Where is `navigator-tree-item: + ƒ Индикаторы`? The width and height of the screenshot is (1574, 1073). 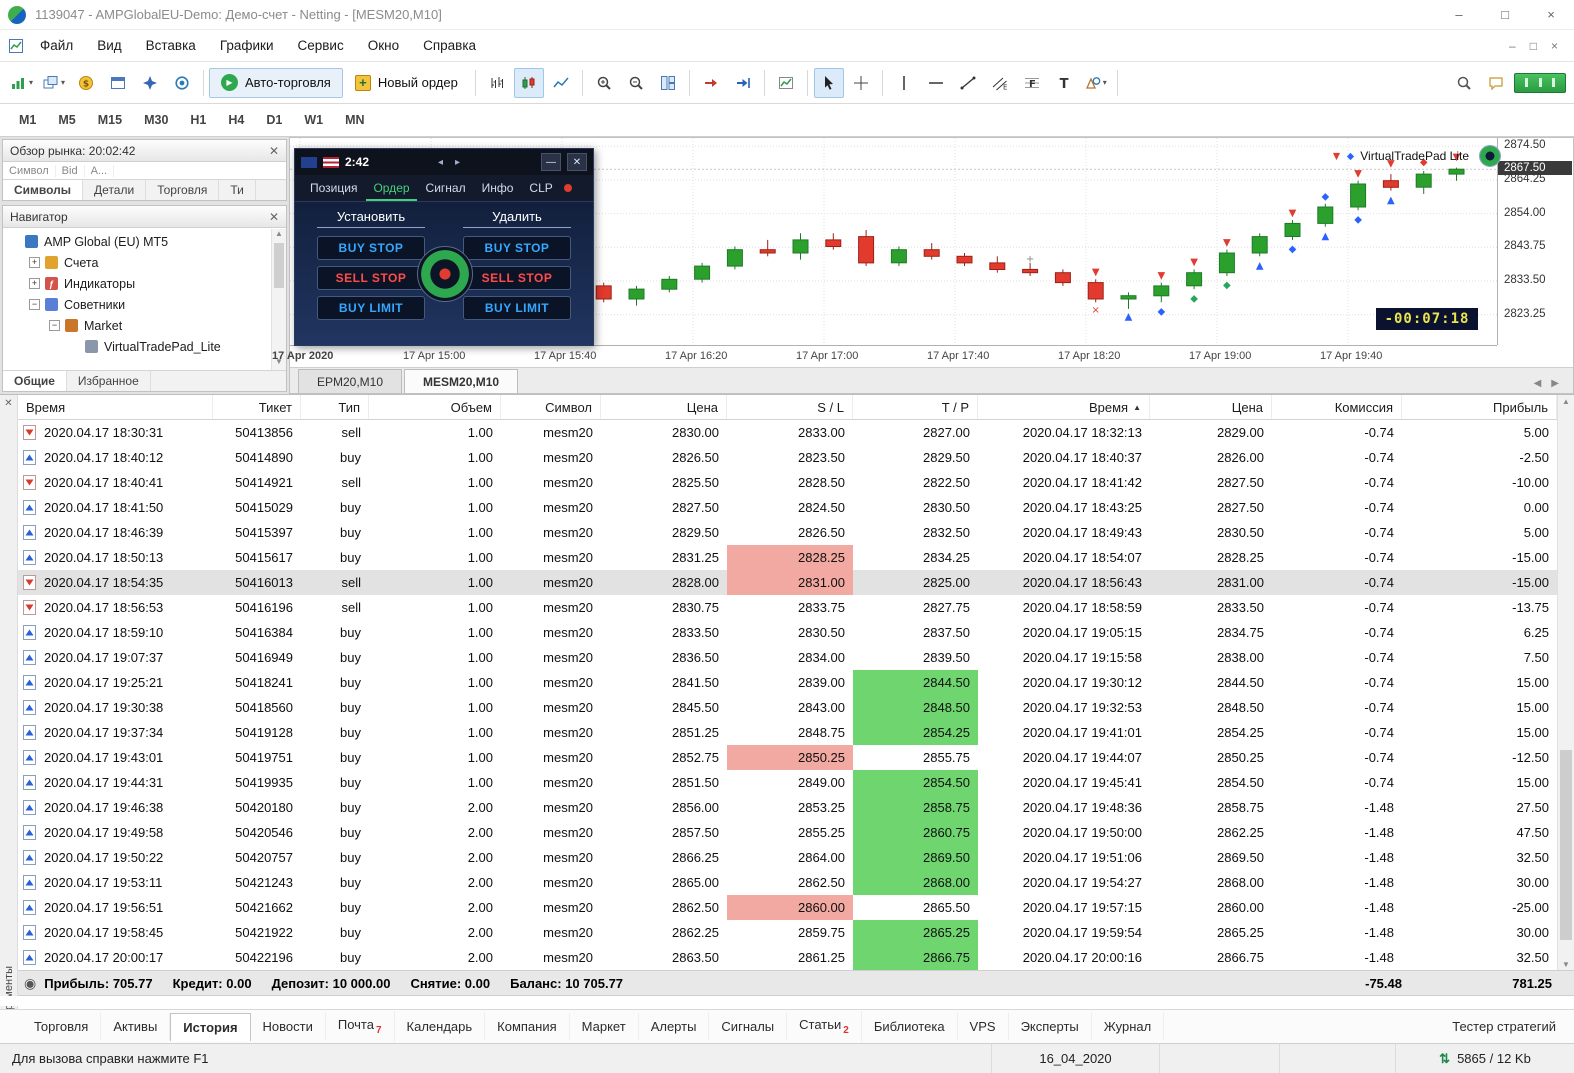 navigator-tree-item: + ƒ Индикаторы is located at coordinates (144, 283).